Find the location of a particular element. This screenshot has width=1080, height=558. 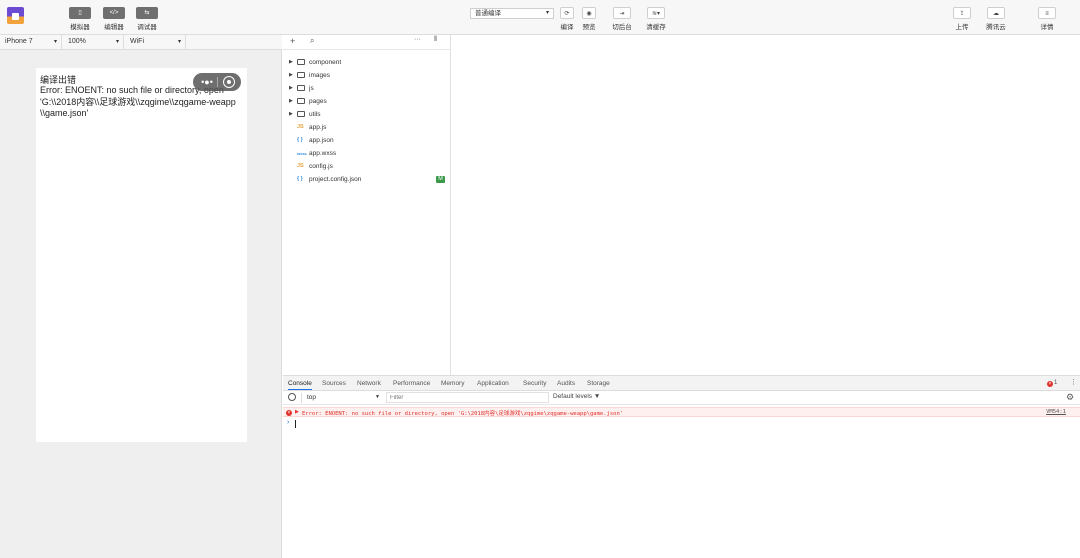

tab-network: Network is located at coordinates (369, 383).